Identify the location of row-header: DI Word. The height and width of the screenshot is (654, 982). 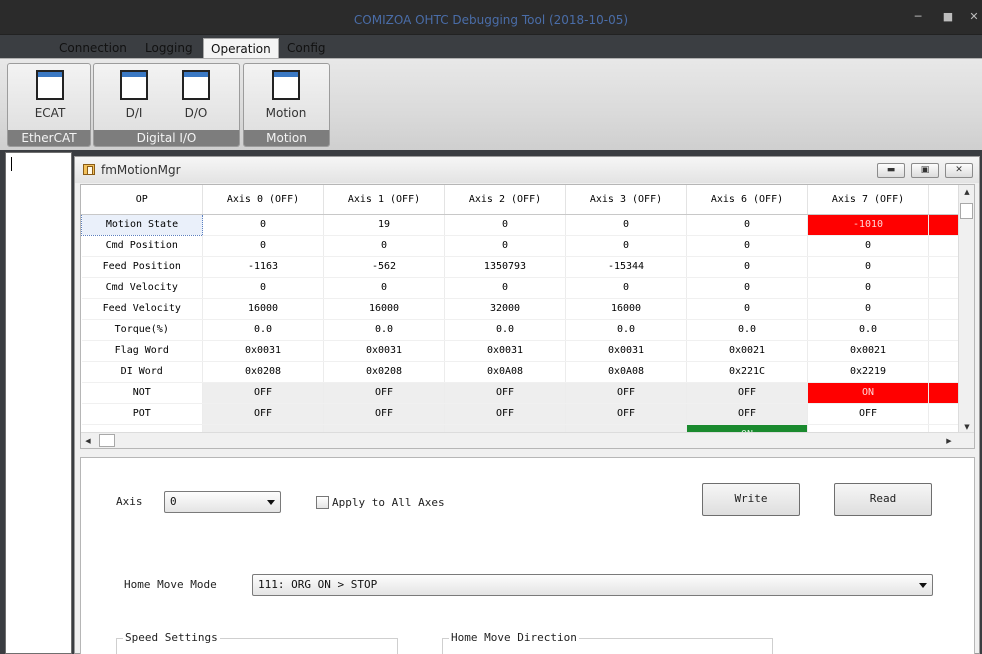
(142, 372).